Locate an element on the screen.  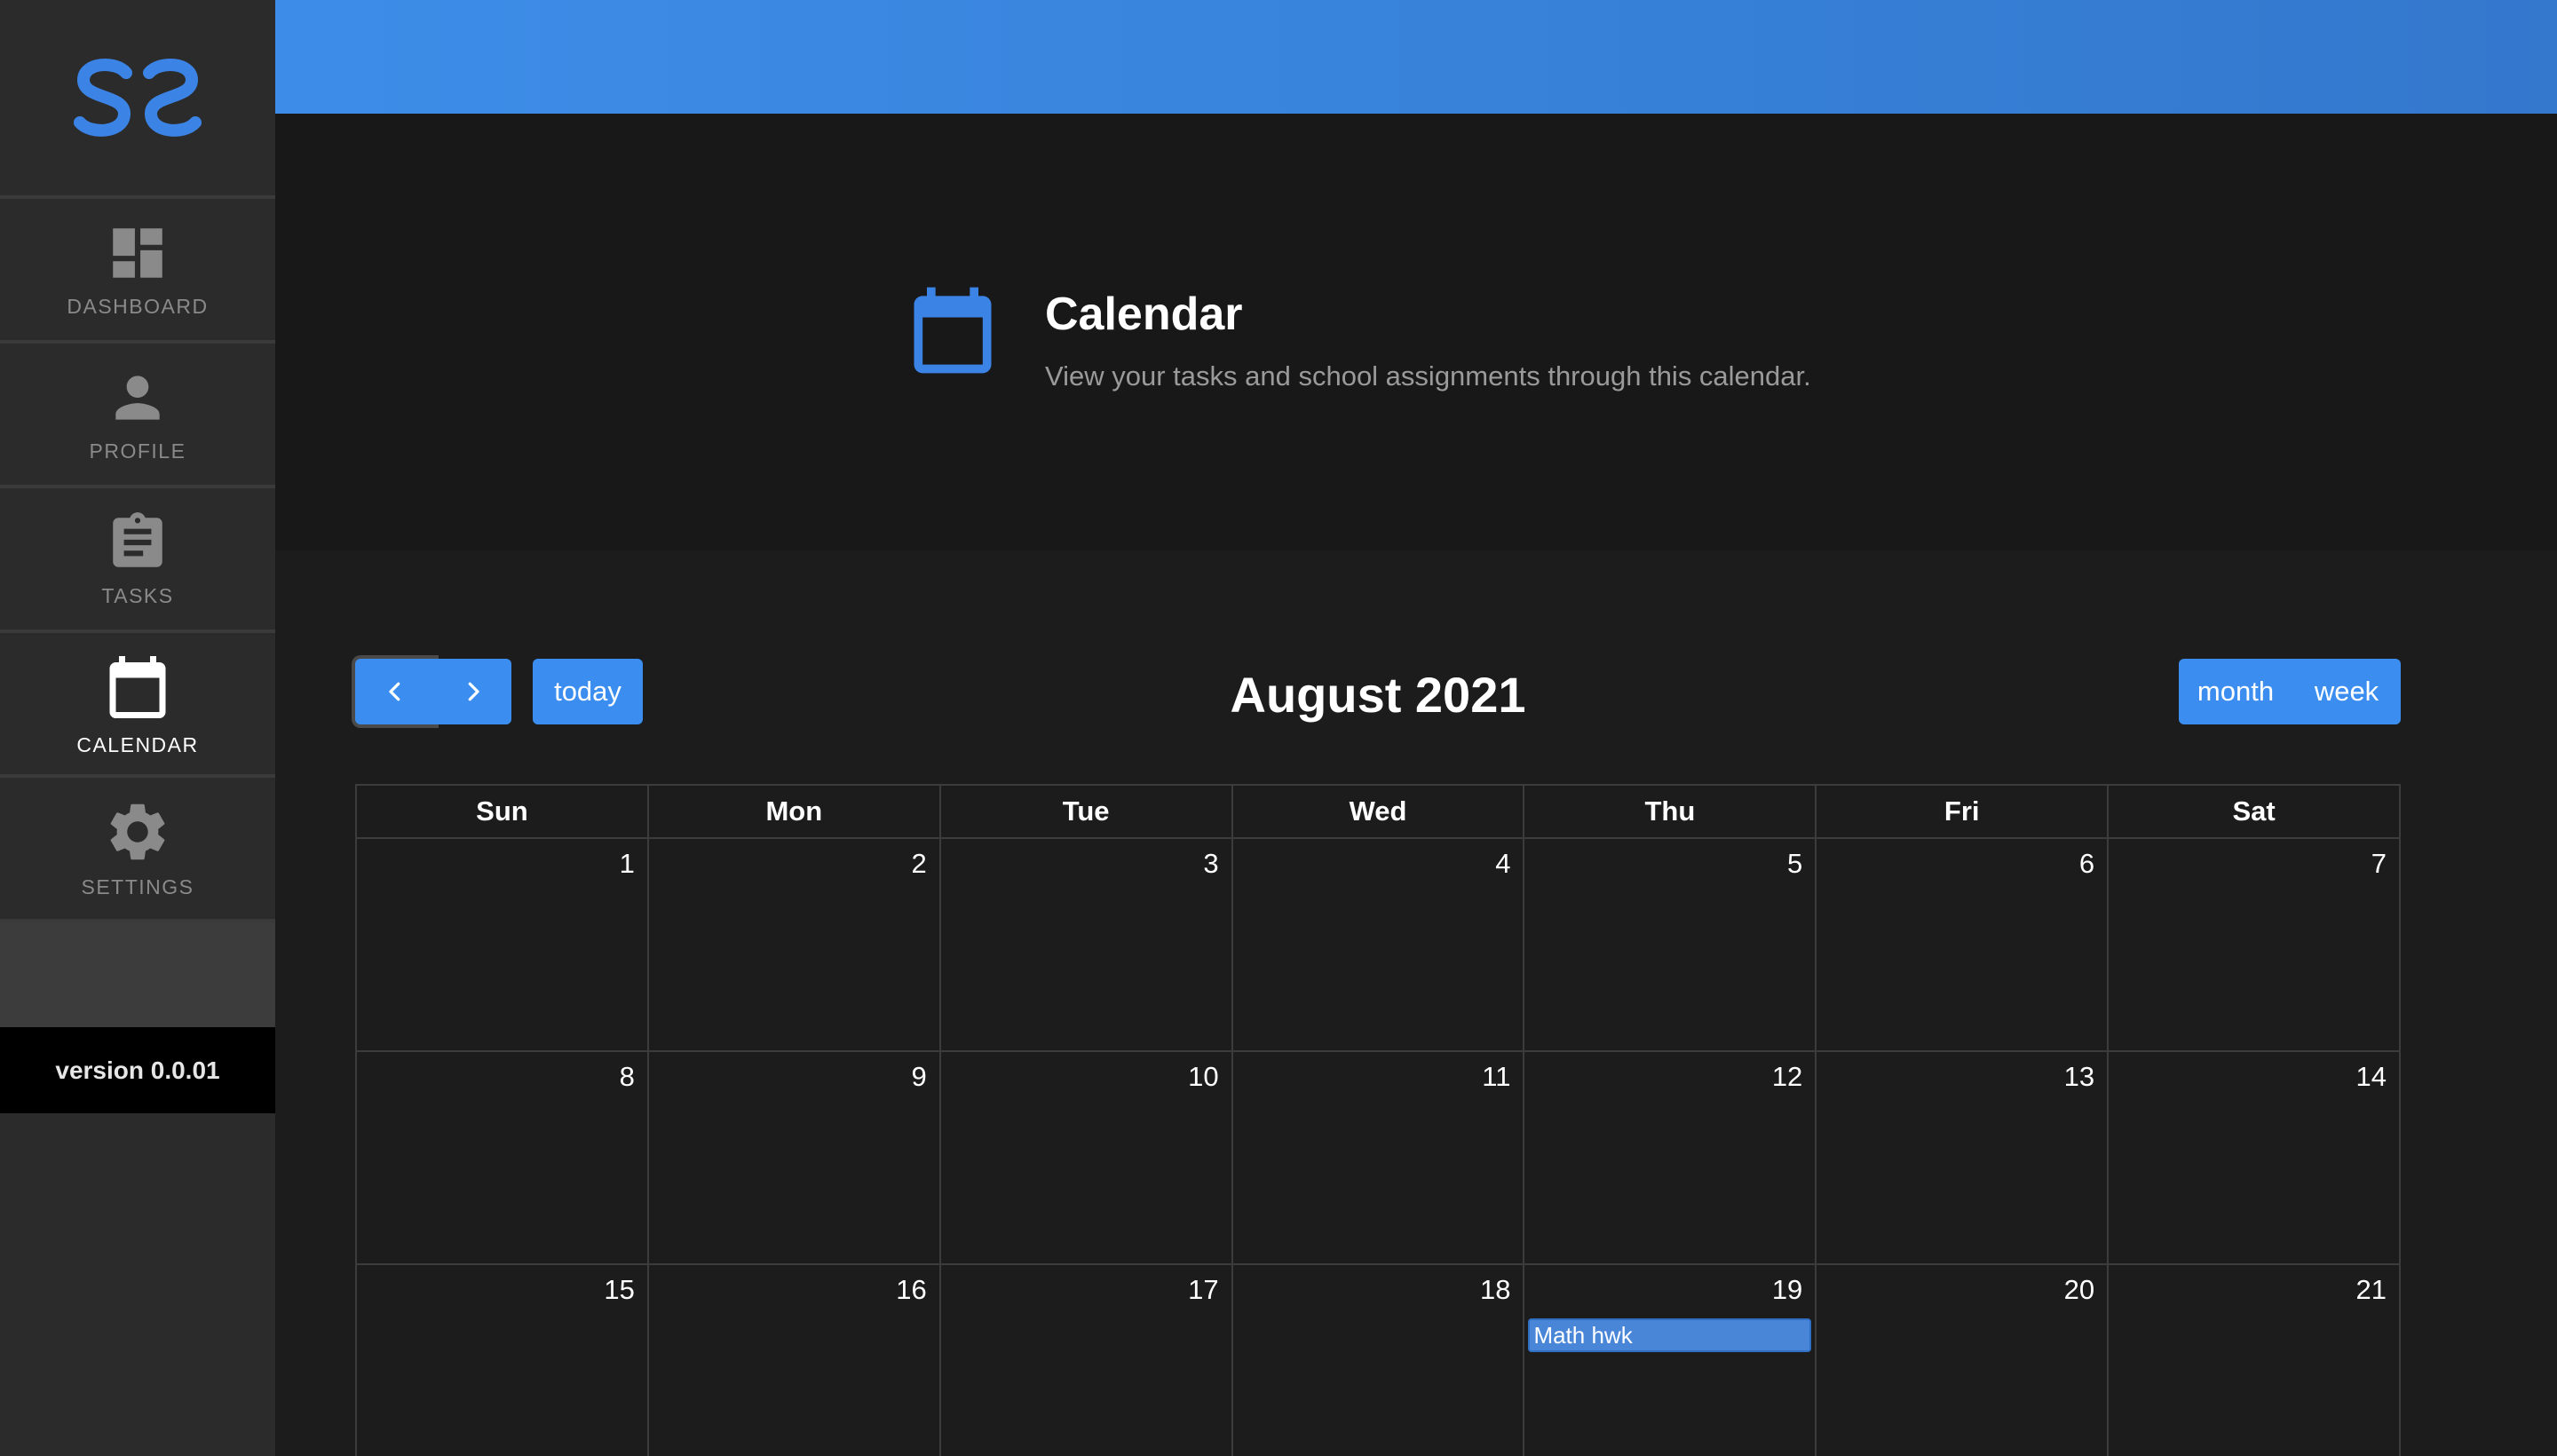
day-cell: 15 is located at coordinates (503, 1360).